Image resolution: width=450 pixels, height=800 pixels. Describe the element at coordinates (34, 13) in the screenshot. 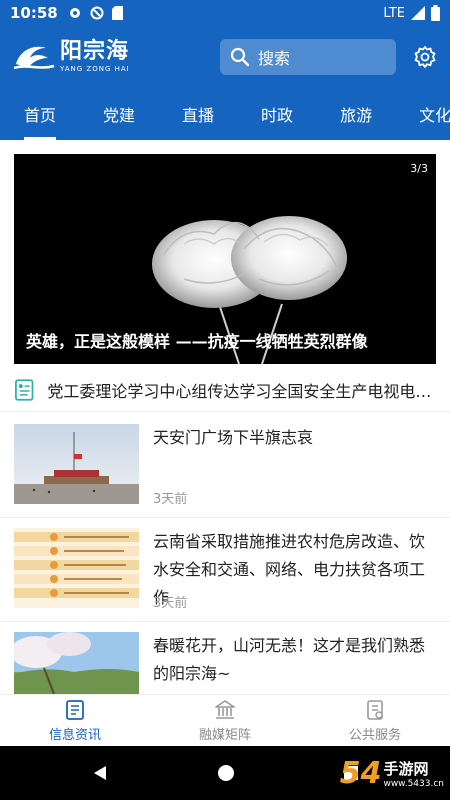

I see `status-time: 10:58` at that location.